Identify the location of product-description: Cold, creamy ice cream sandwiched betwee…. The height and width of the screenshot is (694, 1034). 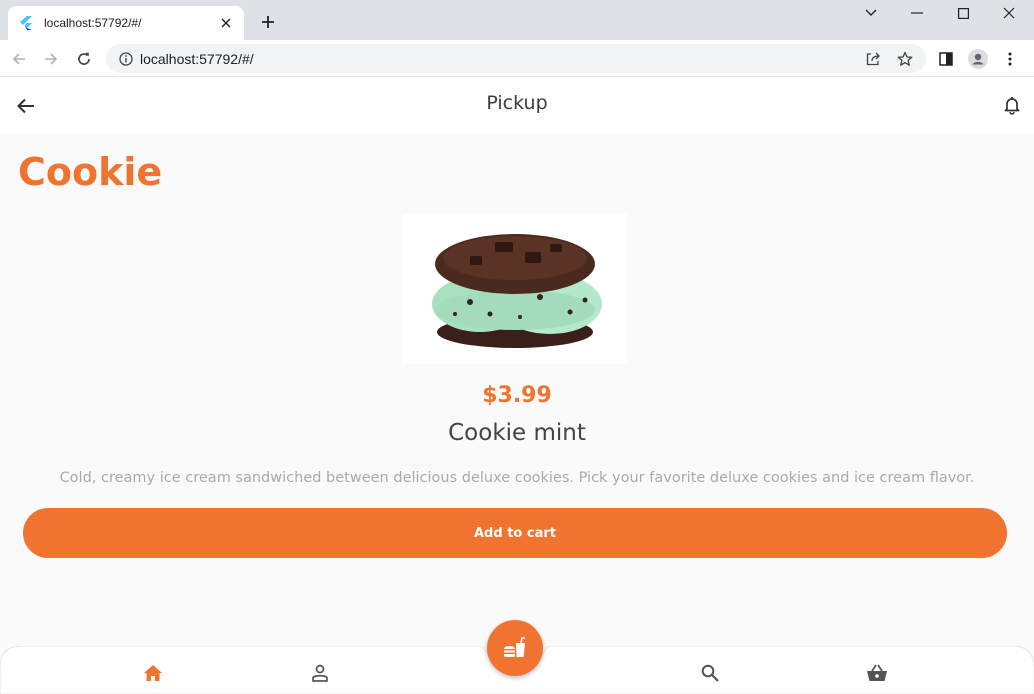
(517, 478).